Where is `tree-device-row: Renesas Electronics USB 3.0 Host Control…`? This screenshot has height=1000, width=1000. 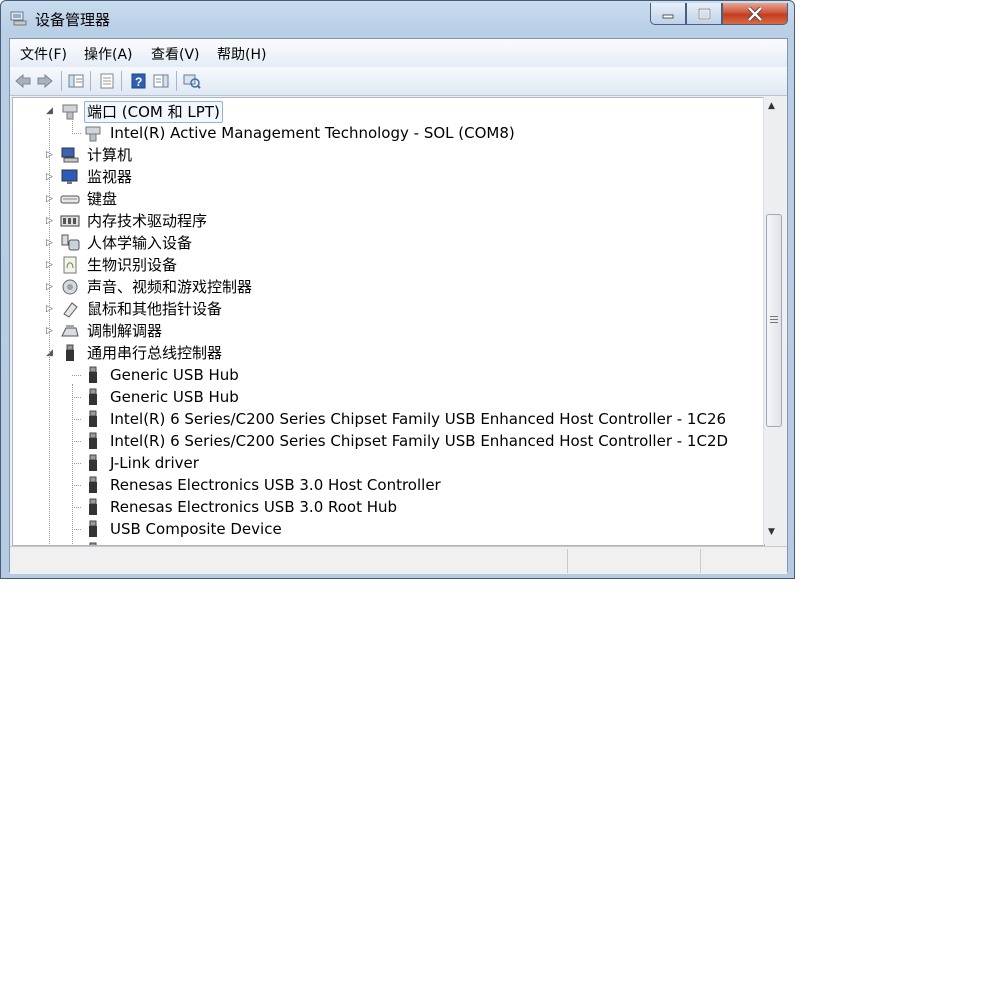 tree-device-row: Renesas Electronics USB 3.0 Host Control… is located at coordinates (388, 485).